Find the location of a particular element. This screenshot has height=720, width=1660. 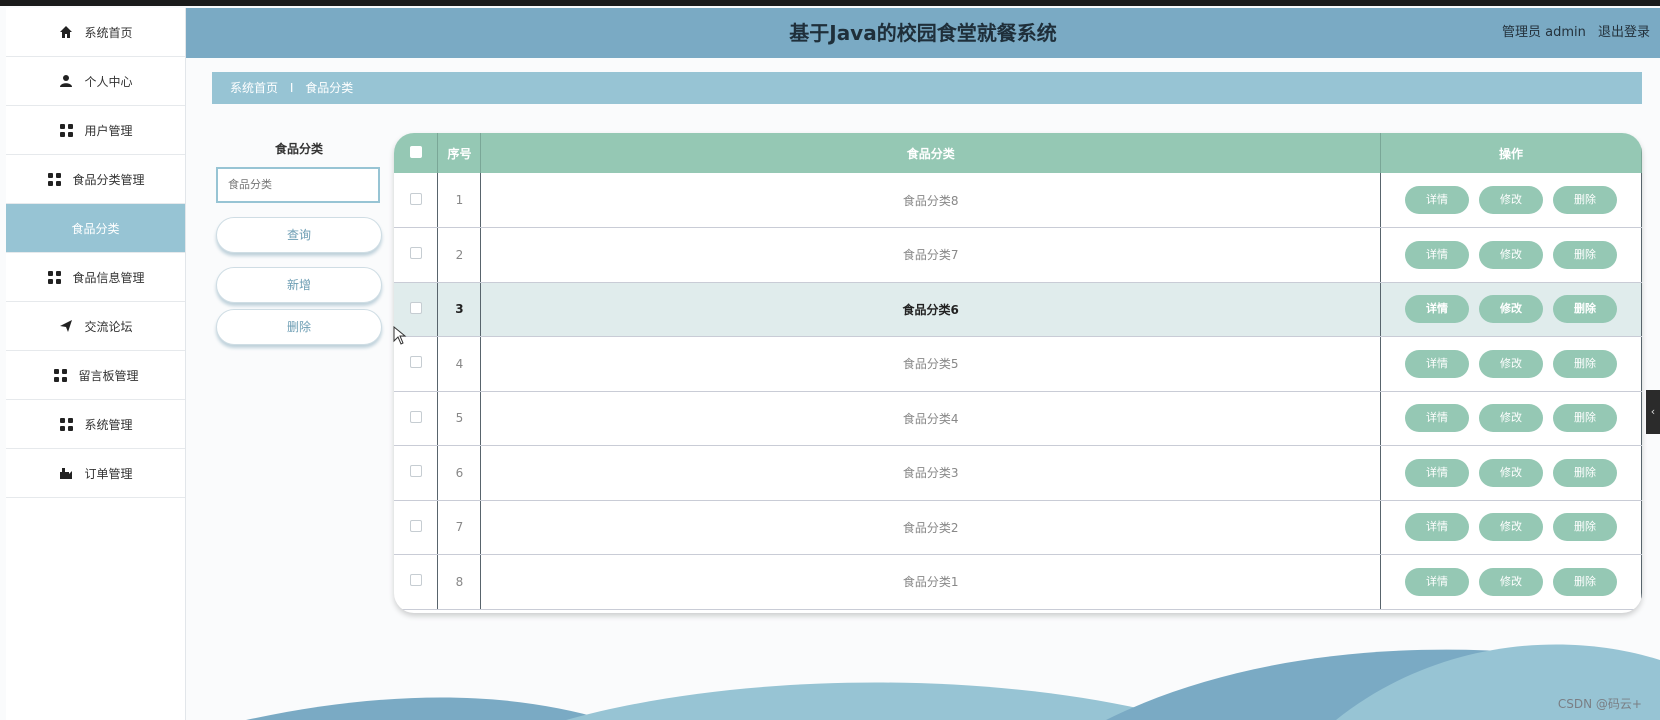

row-category-name: 食品分类8 is located at coordinates (930, 200).